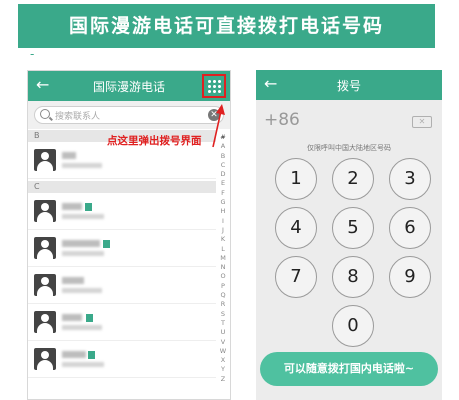 The width and height of the screenshot is (459, 400). What do you see at coordinates (223, 360) in the screenshot?
I see `index-letter: X` at bounding box center [223, 360].